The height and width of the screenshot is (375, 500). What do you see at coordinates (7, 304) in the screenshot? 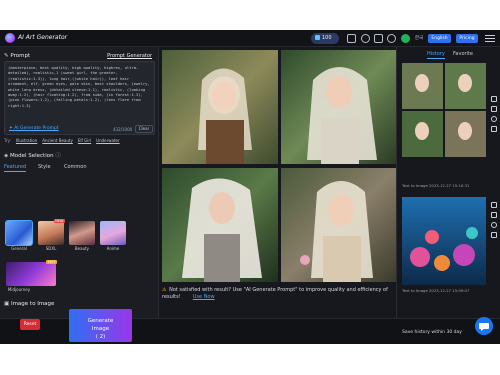
I see `image-icon: ▣` at bounding box center [7, 304].